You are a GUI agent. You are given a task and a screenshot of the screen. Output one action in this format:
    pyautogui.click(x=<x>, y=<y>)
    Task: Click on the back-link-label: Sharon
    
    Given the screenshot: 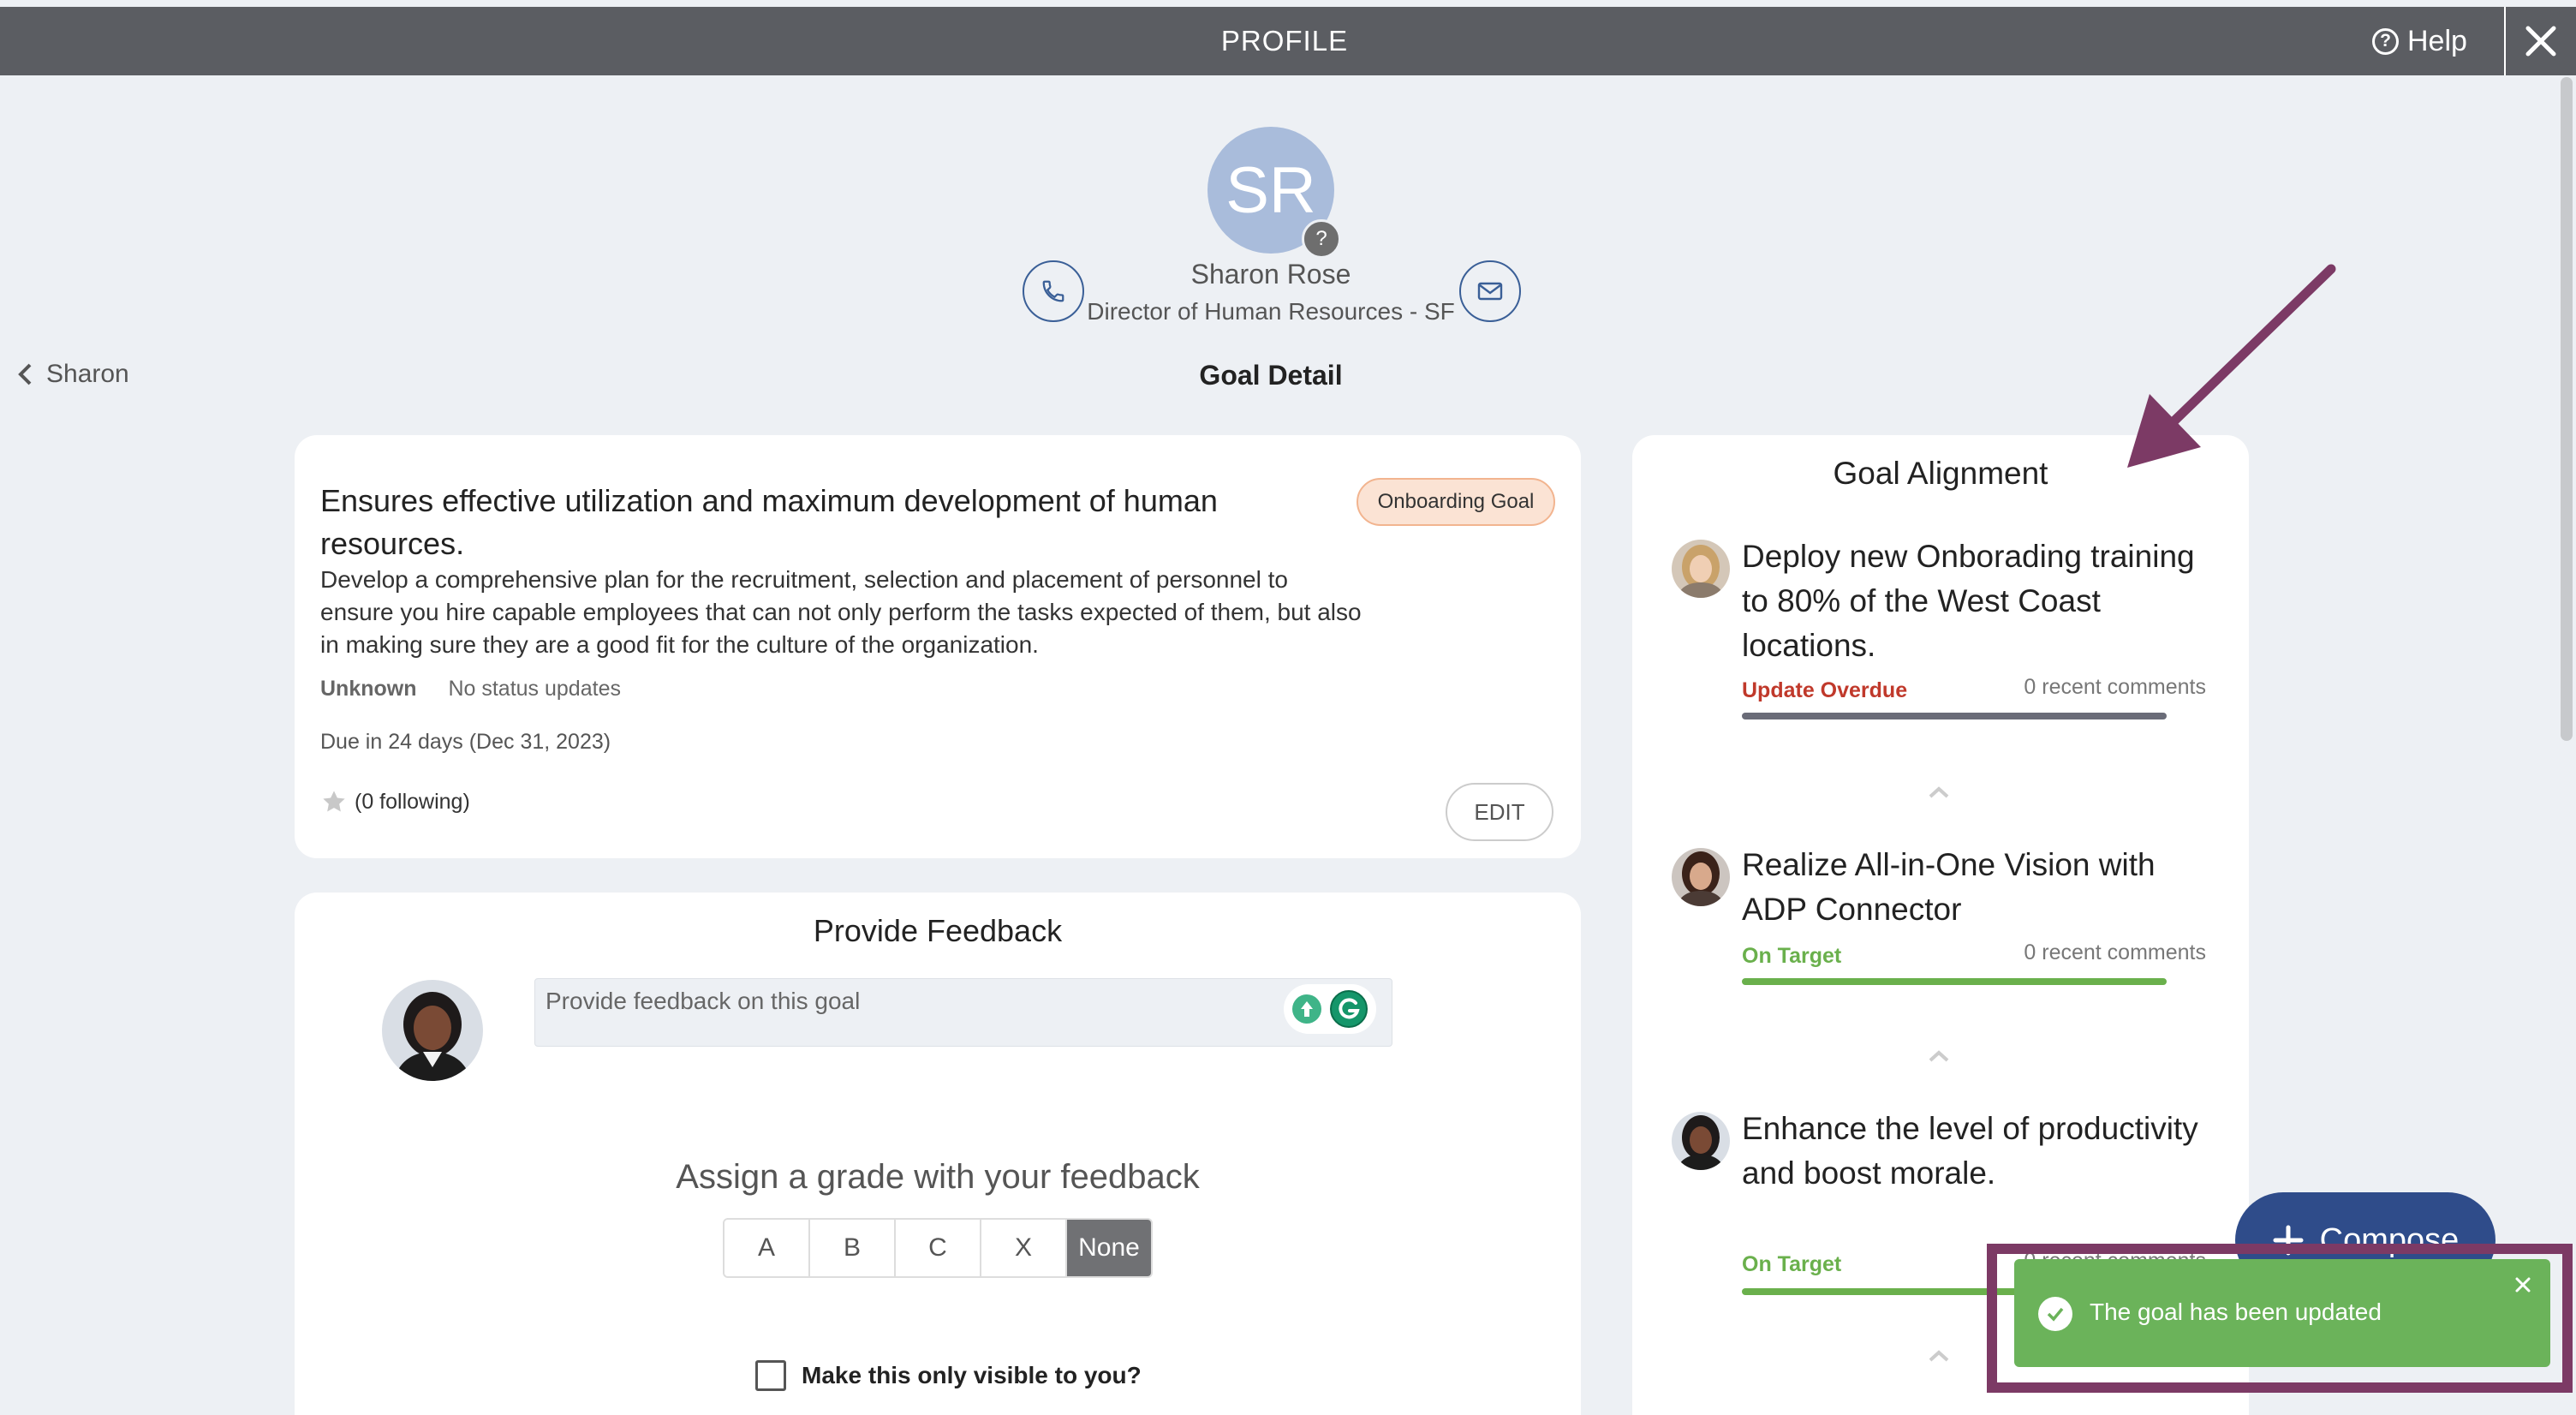 What is the action you would take?
    pyautogui.click(x=88, y=374)
    